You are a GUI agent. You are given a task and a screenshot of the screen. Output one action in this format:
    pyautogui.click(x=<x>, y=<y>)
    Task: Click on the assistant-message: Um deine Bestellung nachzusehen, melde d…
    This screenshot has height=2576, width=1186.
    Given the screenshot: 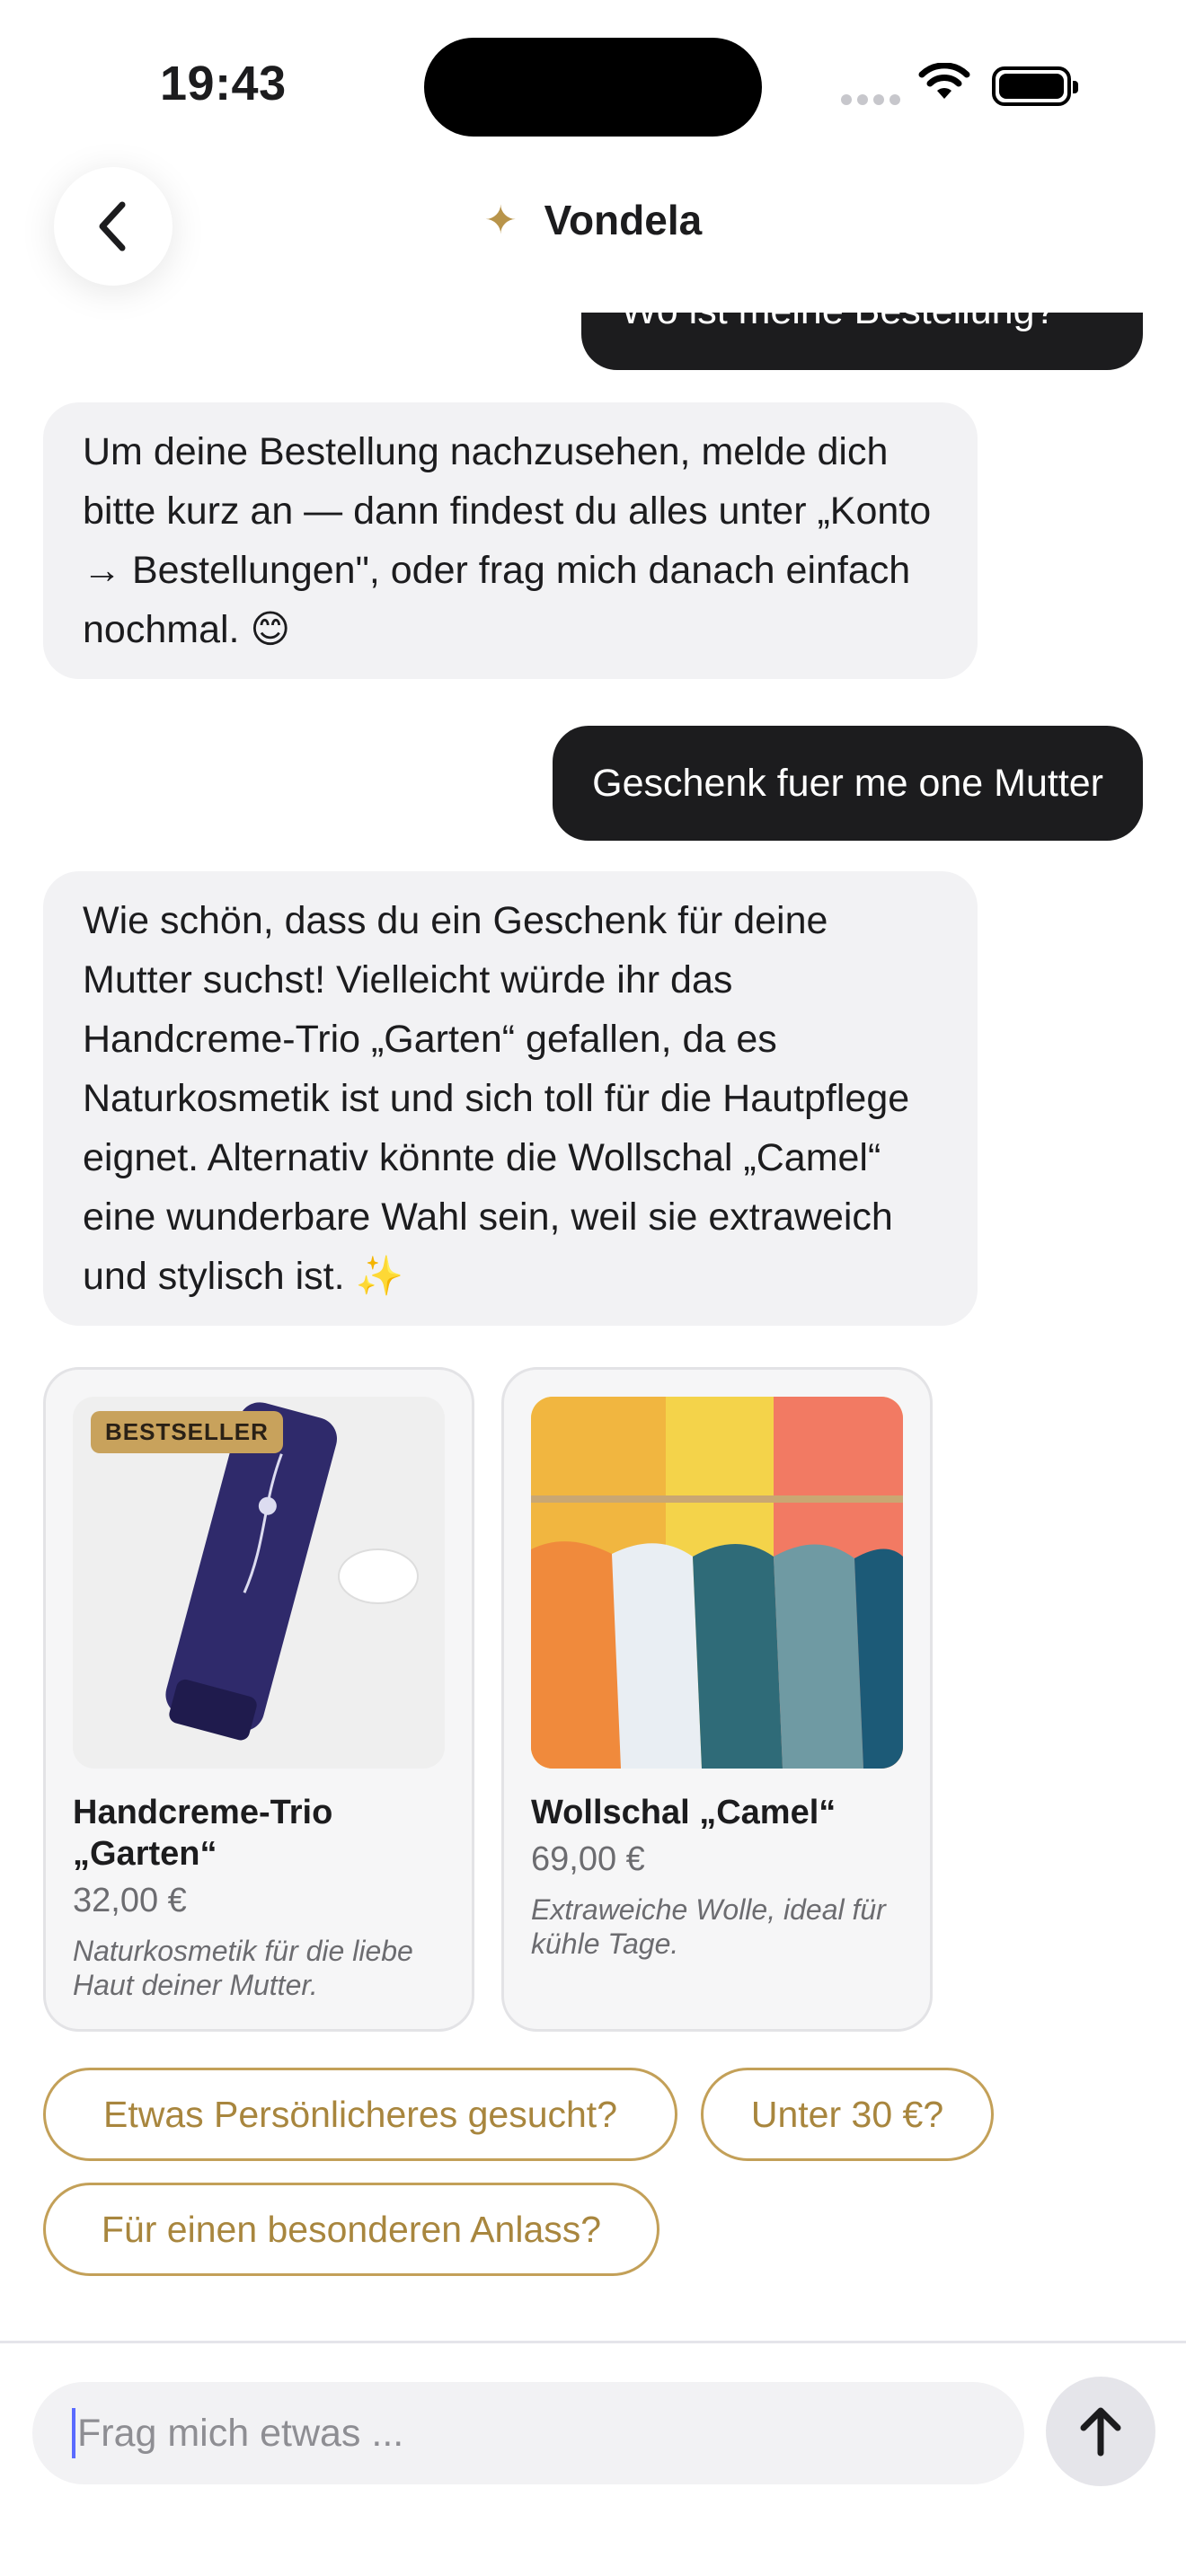 What is the action you would take?
    pyautogui.click(x=510, y=540)
    